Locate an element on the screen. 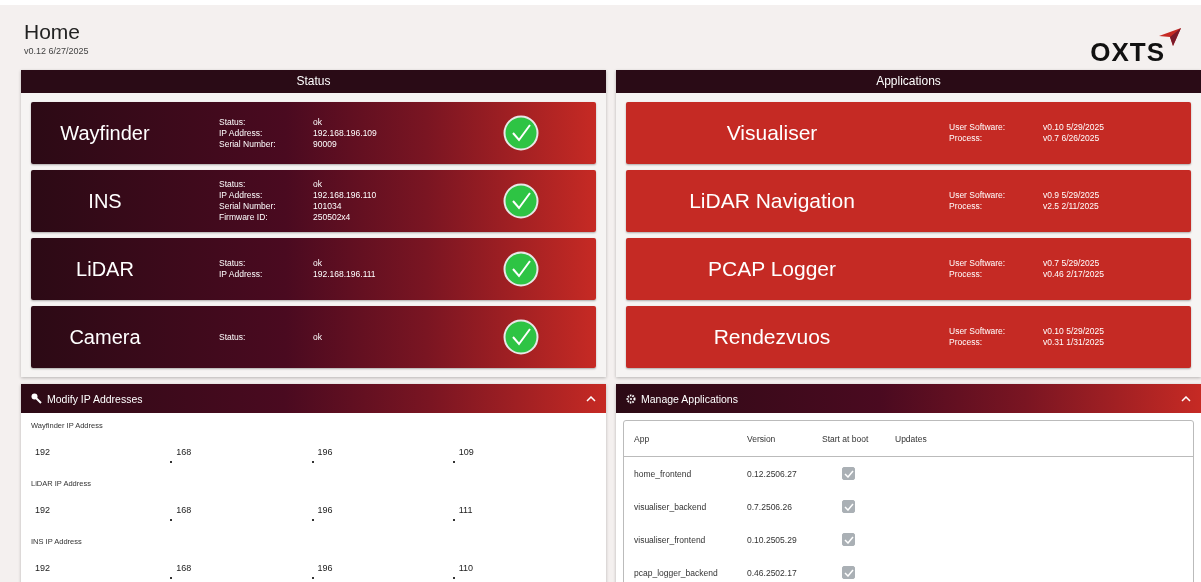 The image size is (1201, 582). field-value: v0.31 1/31/2025 is located at coordinates (1074, 342).